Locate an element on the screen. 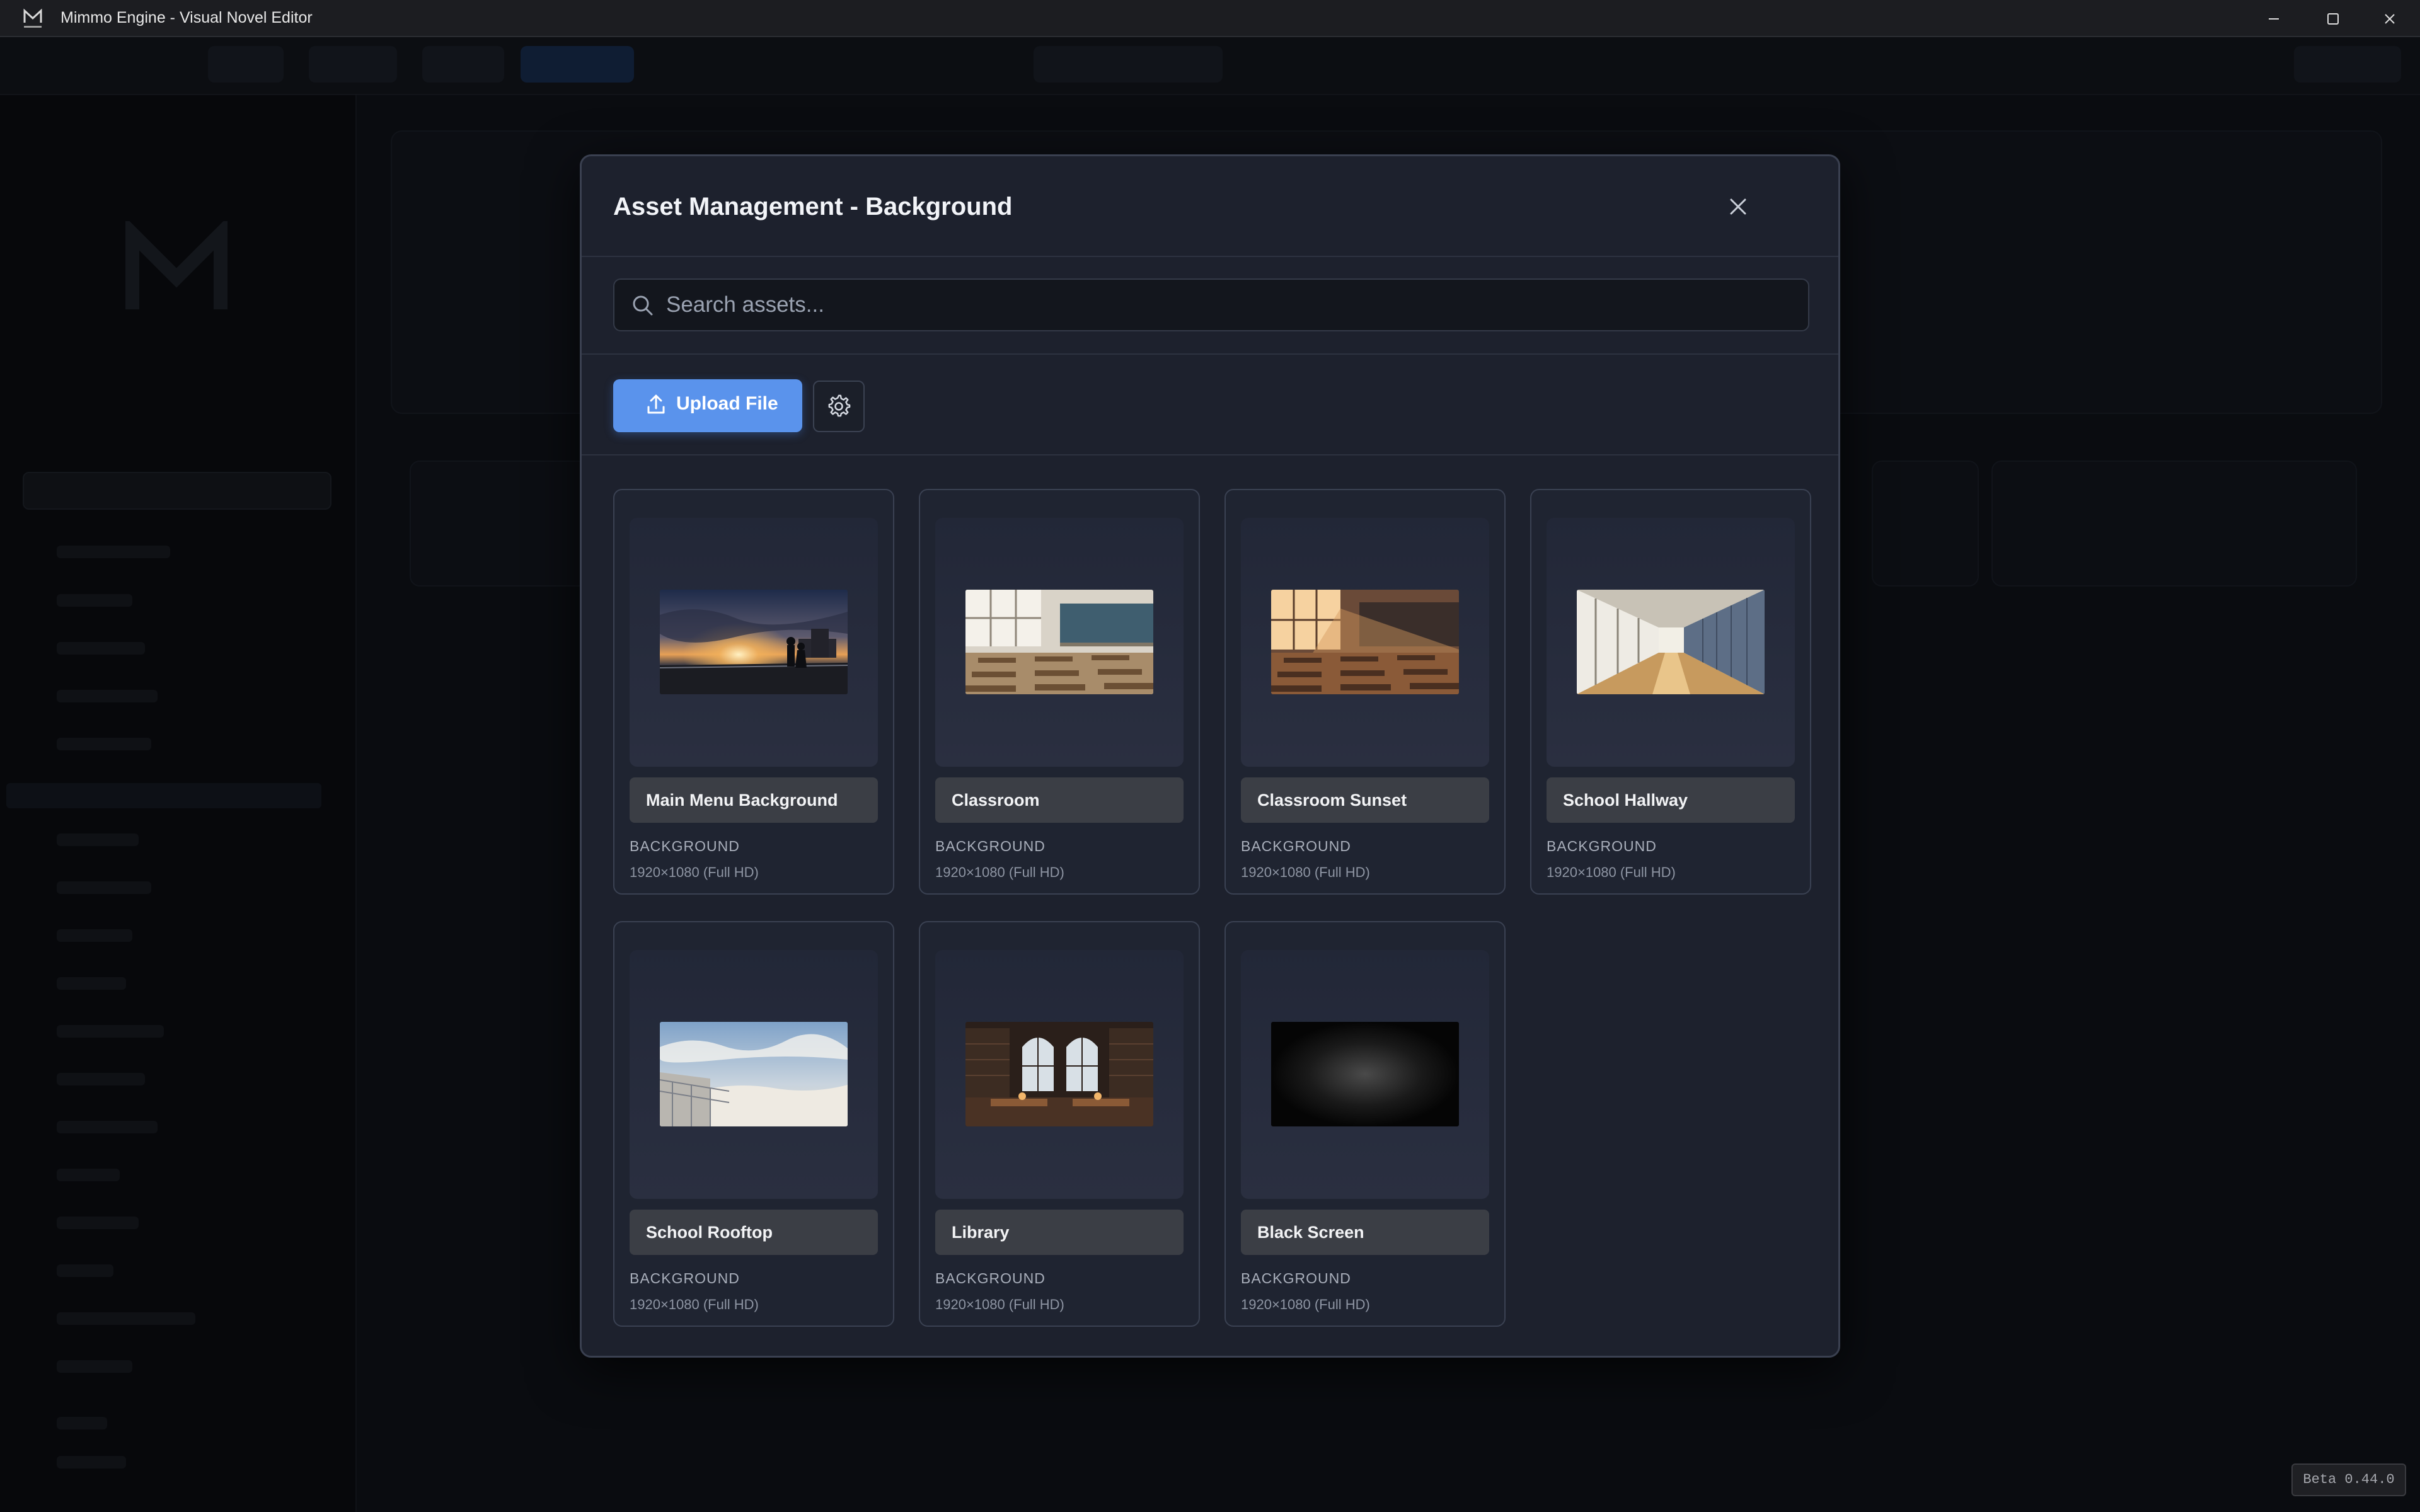 The width and height of the screenshot is (2420, 1512). upload-file-button: Upload File is located at coordinates (708, 405).